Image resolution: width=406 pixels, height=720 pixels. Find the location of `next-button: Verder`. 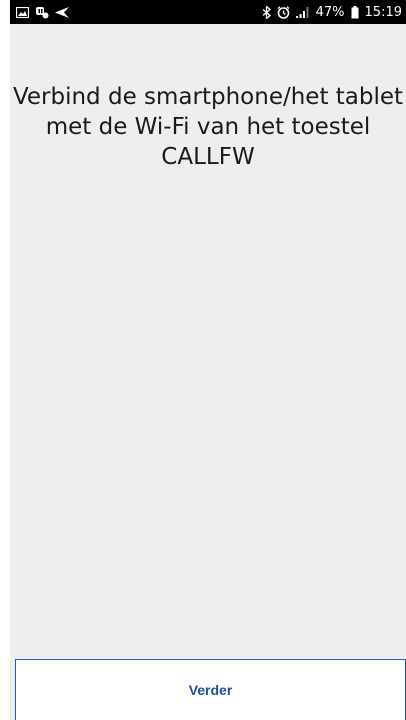

next-button: Verder is located at coordinates (210, 689).